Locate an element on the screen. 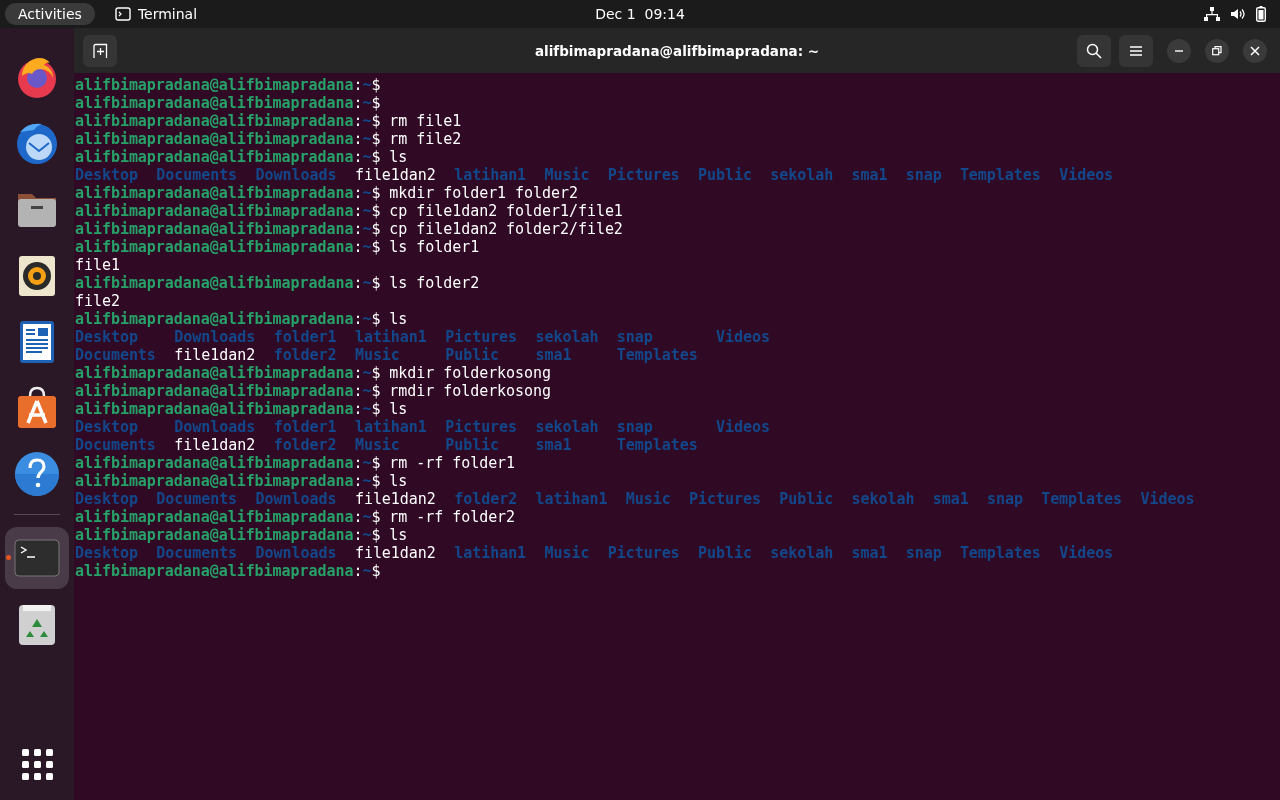 The height and width of the screenshot is (800, 1280). minimize-button is located at coordinates (1179, 50).